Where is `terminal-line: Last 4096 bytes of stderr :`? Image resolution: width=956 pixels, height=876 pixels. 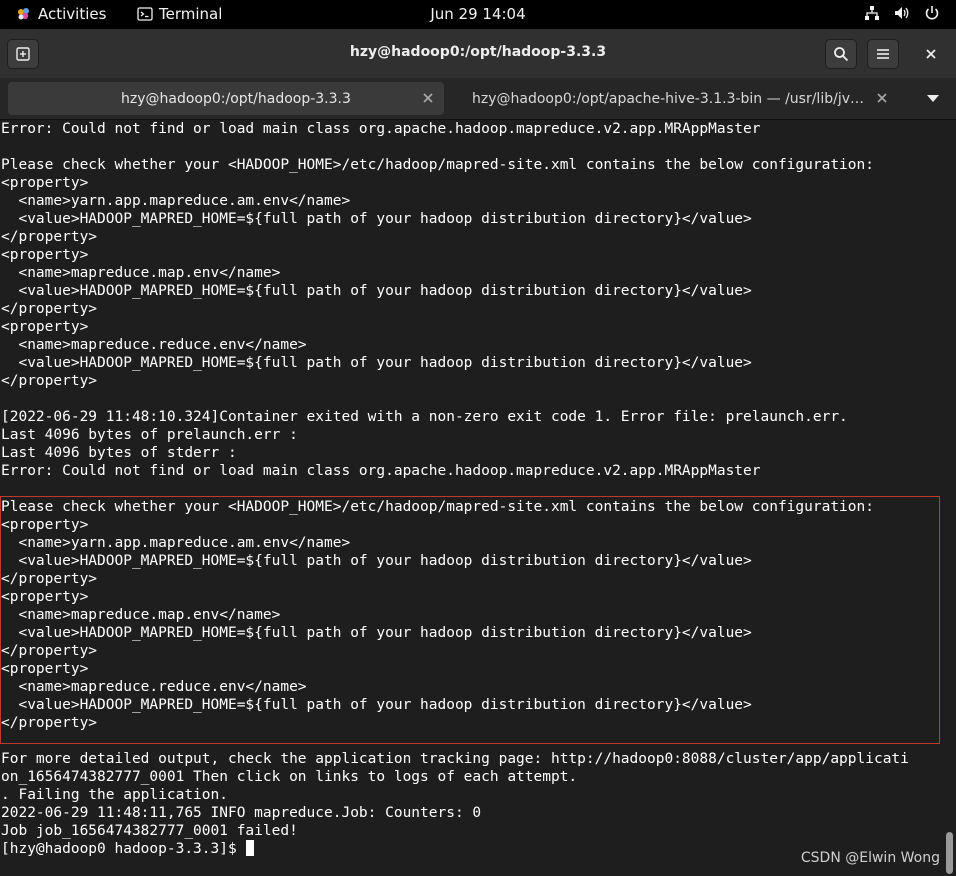
terminal-line: Last 4096 bytes of stderr : is located at coordinates (119, 453).